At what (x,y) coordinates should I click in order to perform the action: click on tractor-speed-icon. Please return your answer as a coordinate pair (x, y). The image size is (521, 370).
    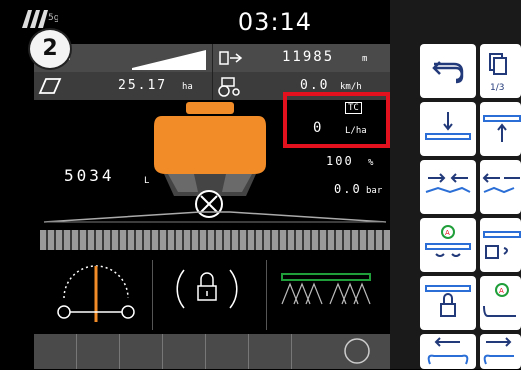
    Looking at the image, I should click on (229, 88).